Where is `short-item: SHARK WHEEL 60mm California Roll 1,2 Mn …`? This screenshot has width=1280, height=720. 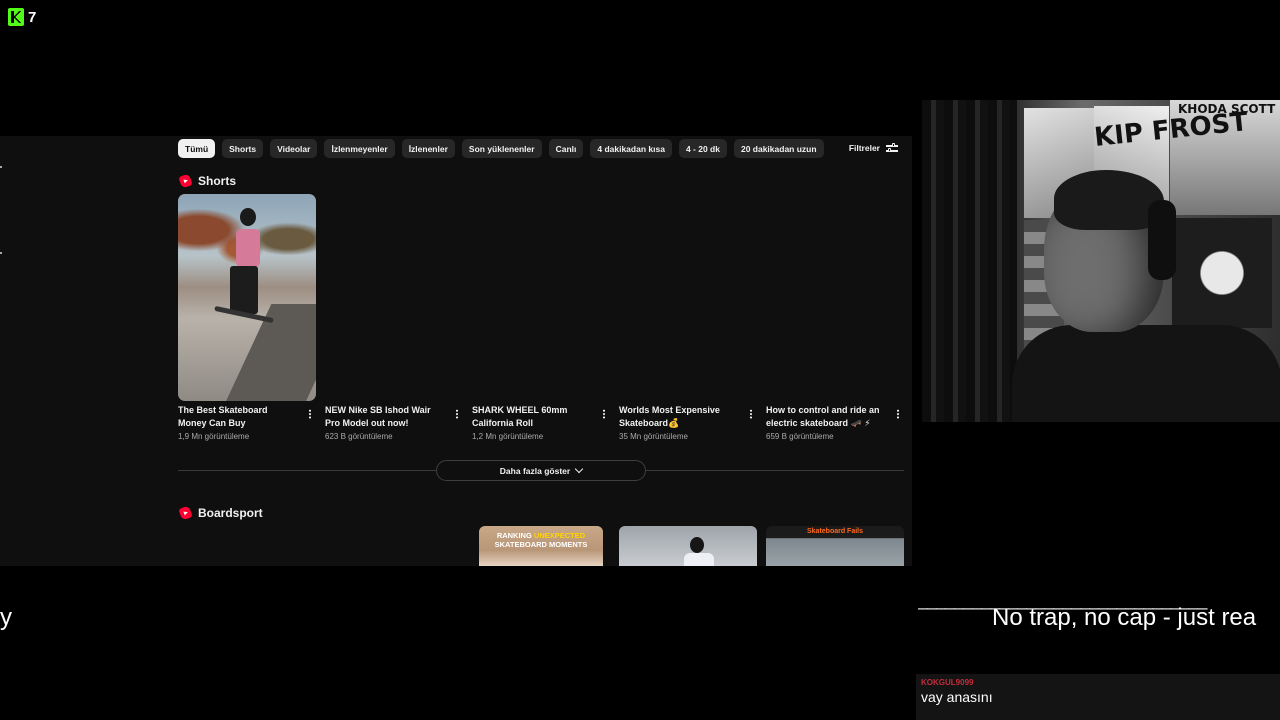
short-item: SHARK WHEEL 60mm California Roll 1,2 Mn … is located at coordinates (541, 422).